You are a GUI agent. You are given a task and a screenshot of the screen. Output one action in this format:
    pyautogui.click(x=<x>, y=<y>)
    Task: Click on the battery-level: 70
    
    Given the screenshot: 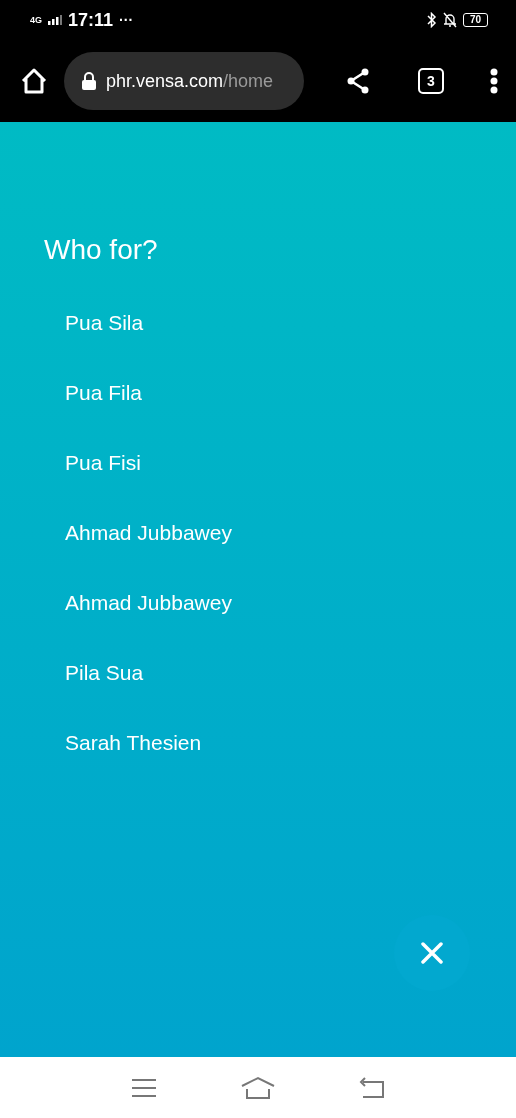 What is the action you would take?
    pyautogui.click(x=475, y=20)
    